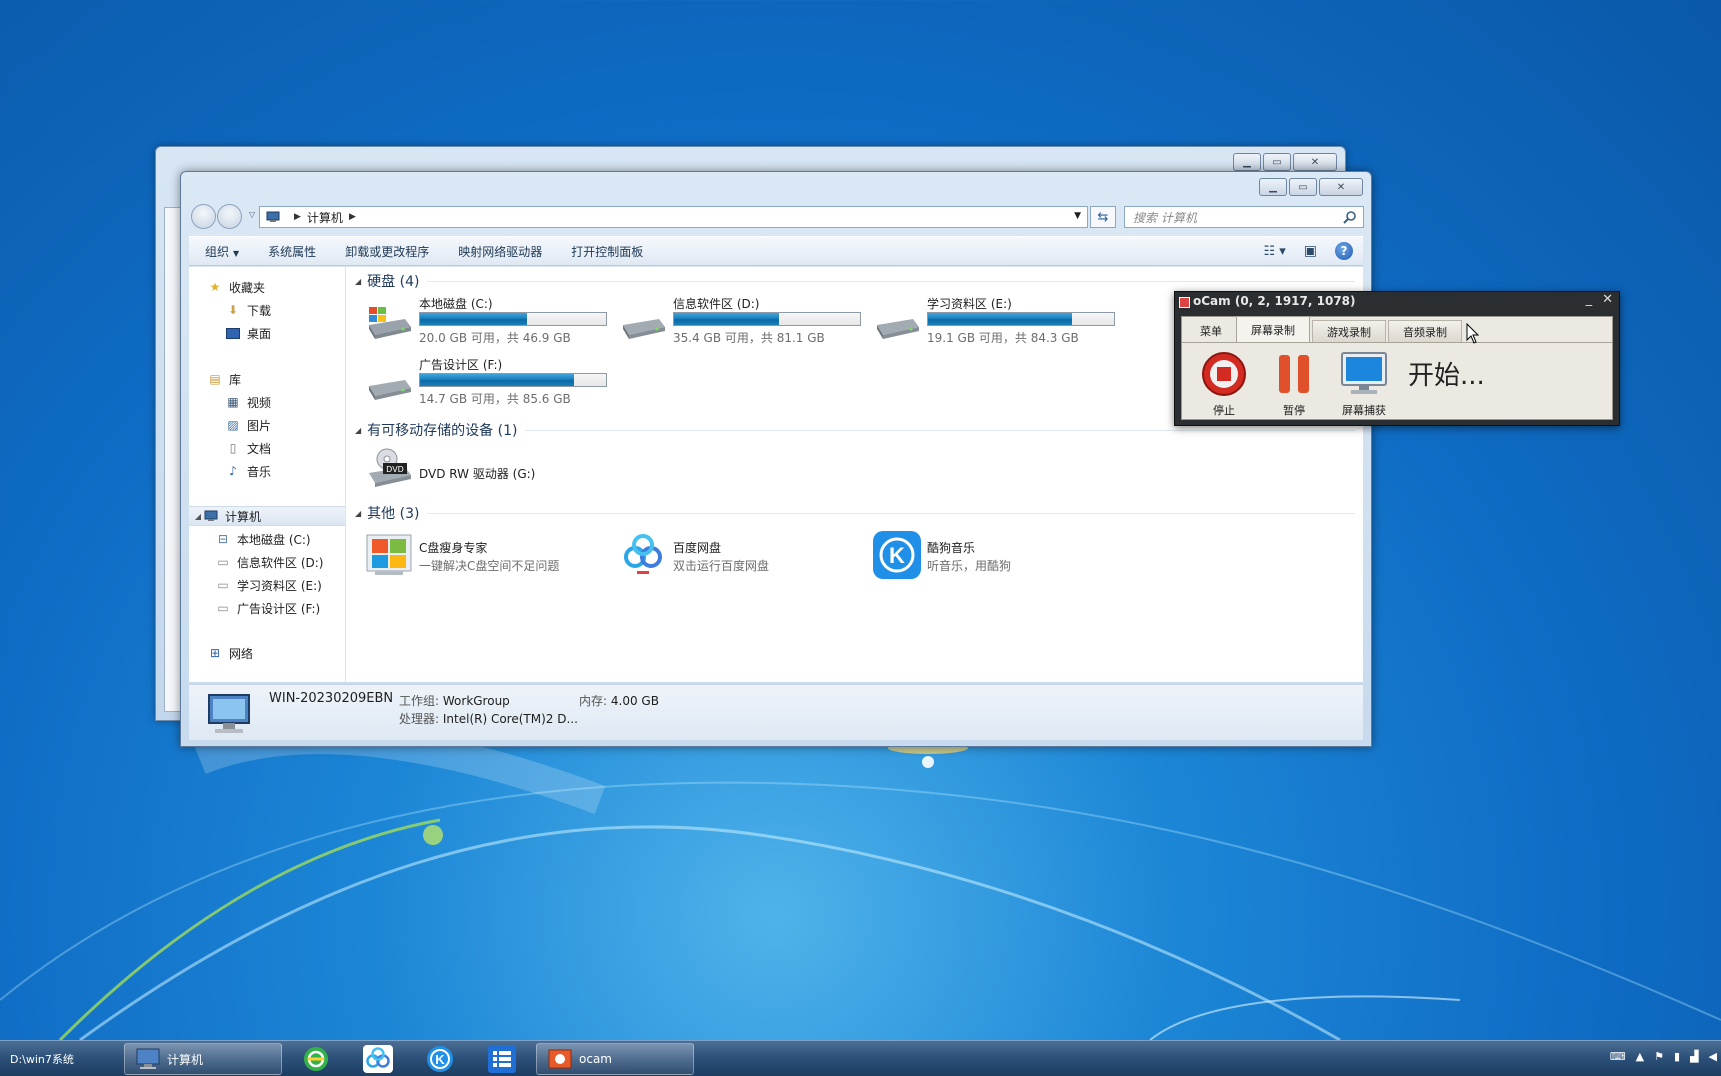 This screenshot has height=1076, width=1721. What do you see at coordinates (267, 539) in the screenshot?
I see `nav-drive-c: ⊟ 本地磁盘 (C:)` at bounding box center [267, 539].